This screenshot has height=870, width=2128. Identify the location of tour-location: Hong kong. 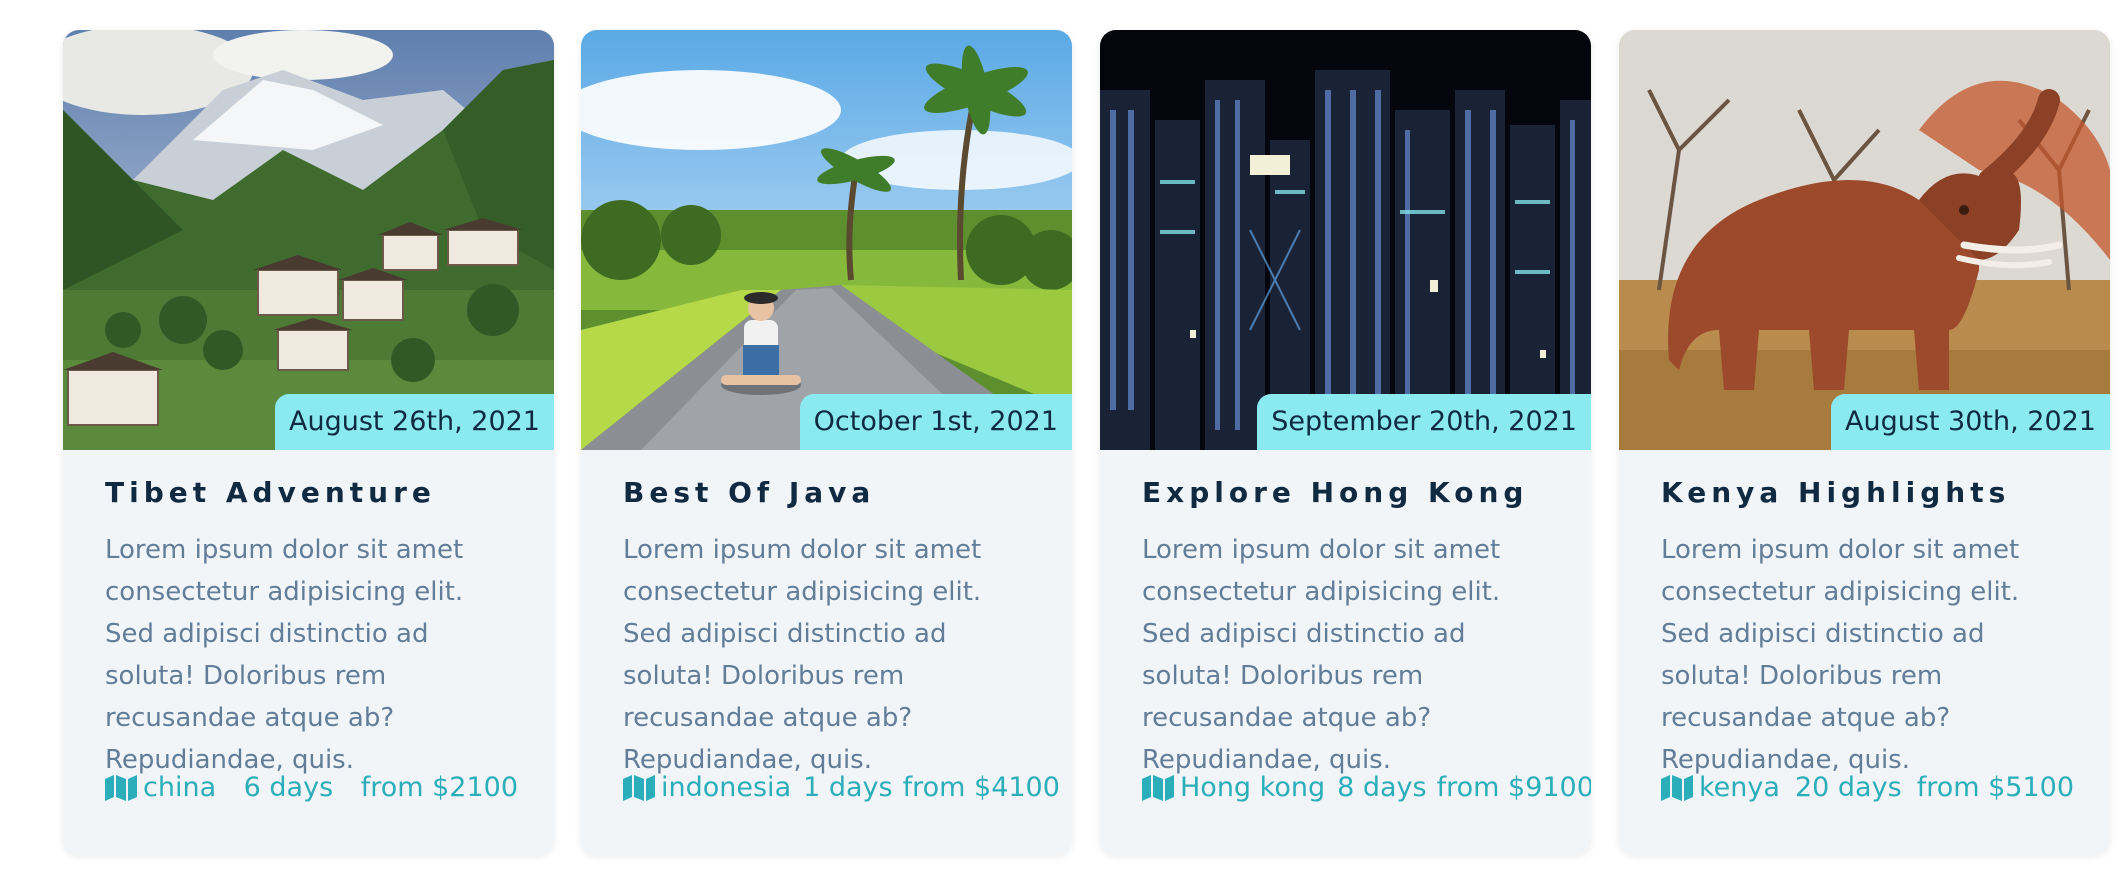
(1233, 787).